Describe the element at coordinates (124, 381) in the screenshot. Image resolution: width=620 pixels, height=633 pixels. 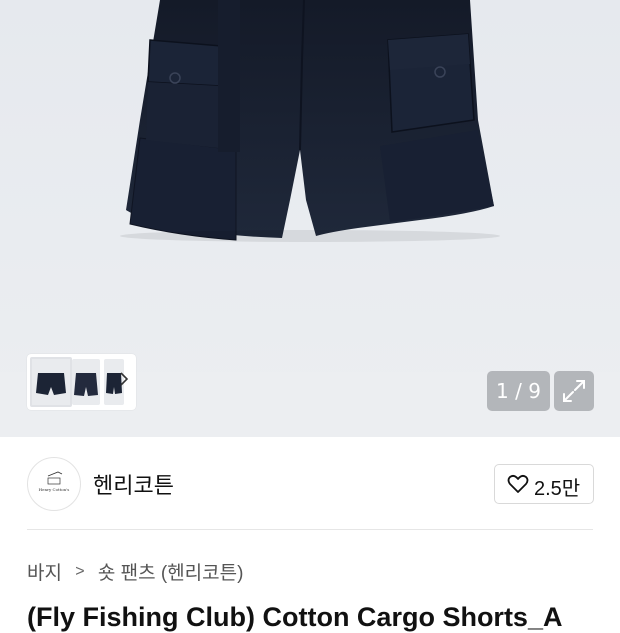
I see `chevron-right-icon` at that location.